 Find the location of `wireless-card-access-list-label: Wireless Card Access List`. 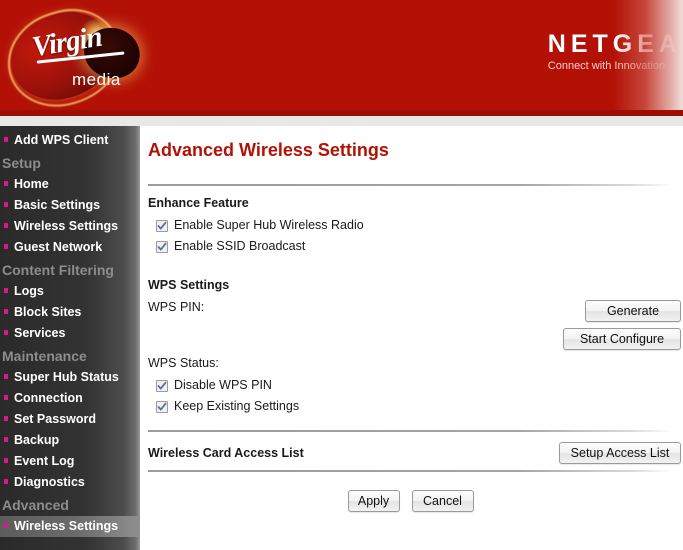

wireless-card-access-list-label: Wireless Card Access List is located at coordinates (226, 452).